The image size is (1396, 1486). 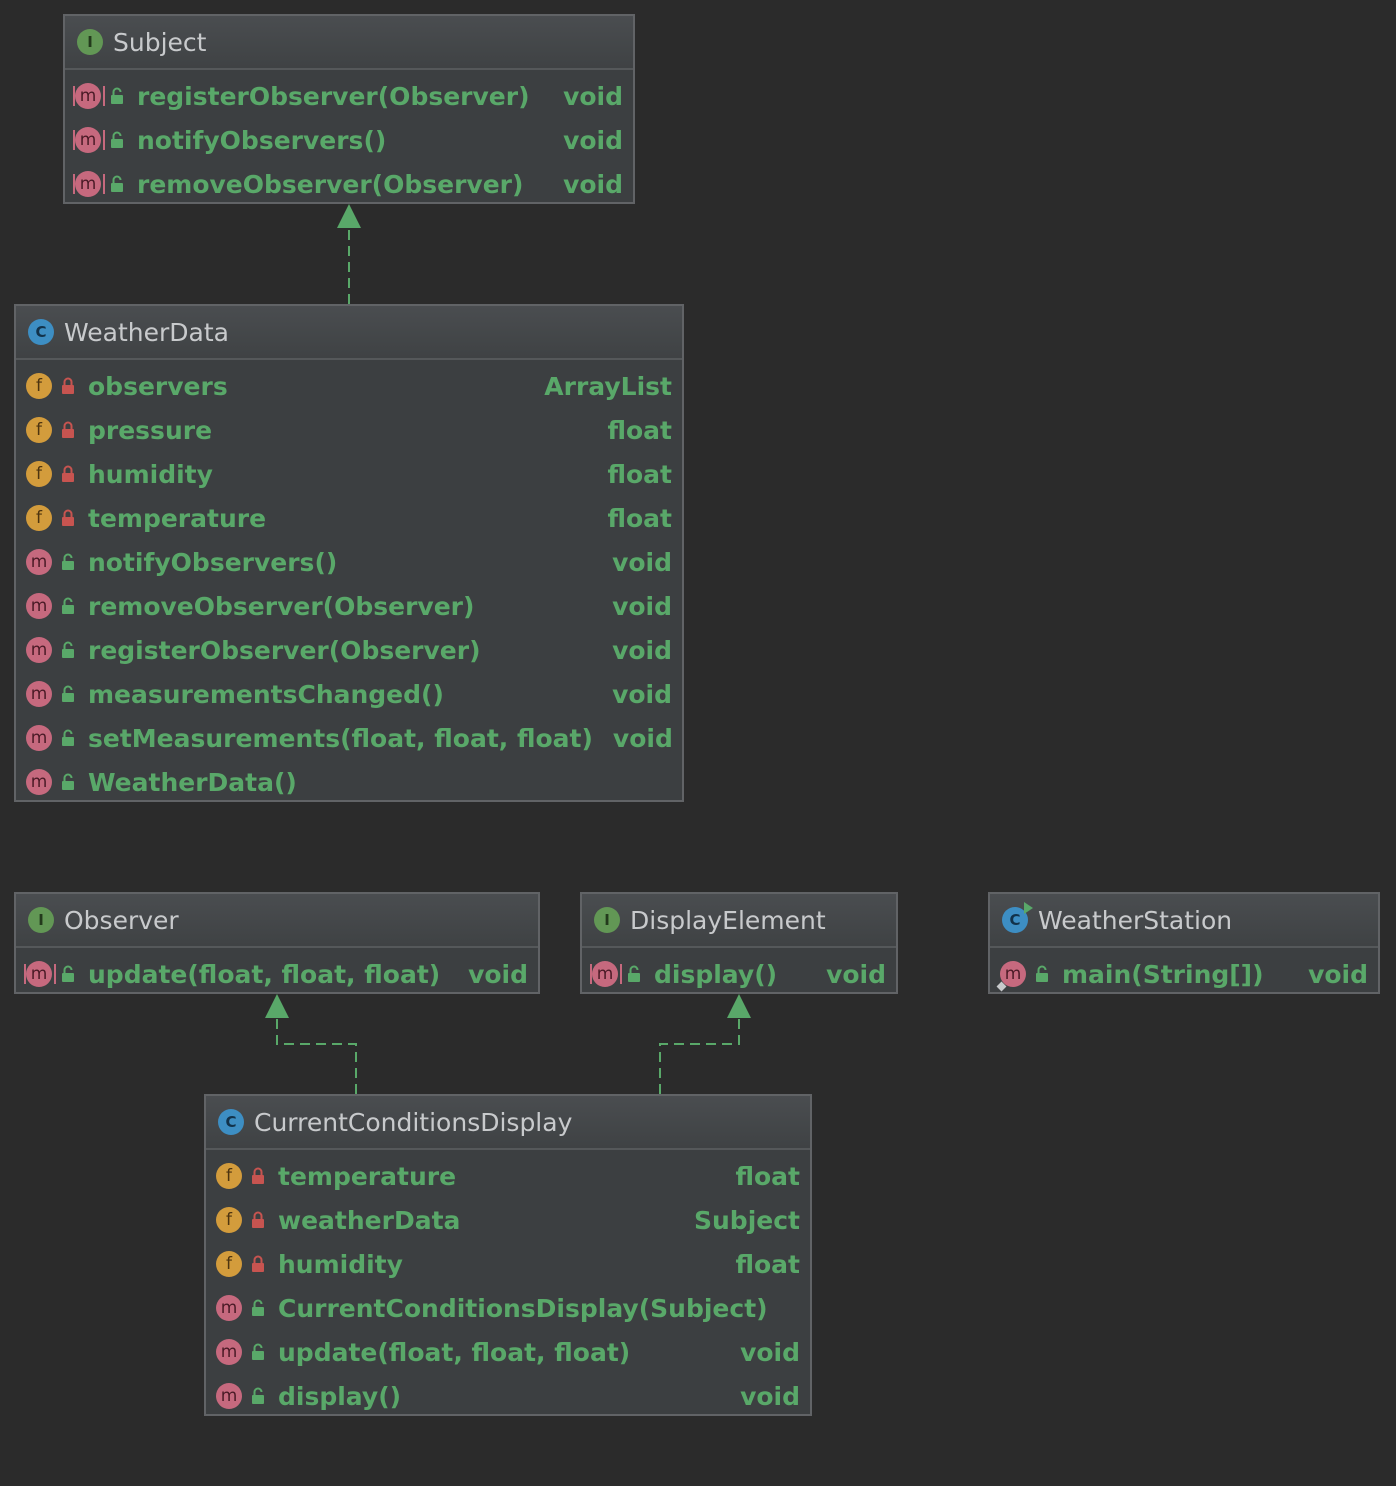 What do you see at coordinates (340, 738) in the screenshot?
I see `member-name: setMeasurements(float, float, float)` at bounding box center [340, 738].